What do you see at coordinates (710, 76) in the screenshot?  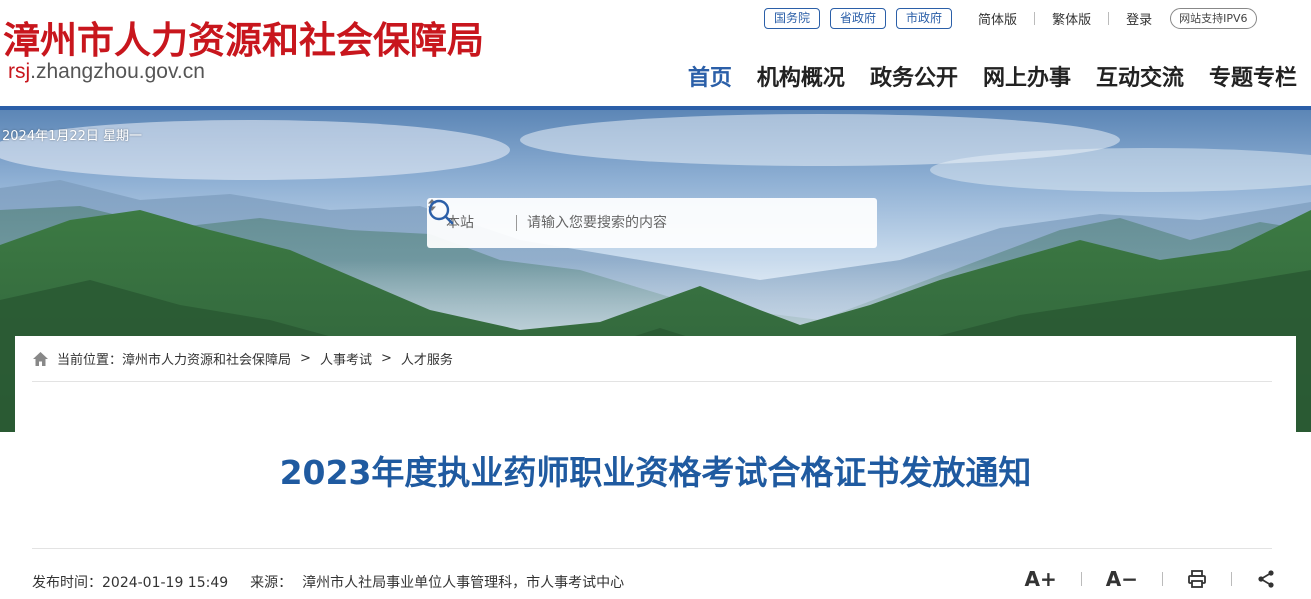 I see `nav-home: 首页` at bounding box center [710, 76].